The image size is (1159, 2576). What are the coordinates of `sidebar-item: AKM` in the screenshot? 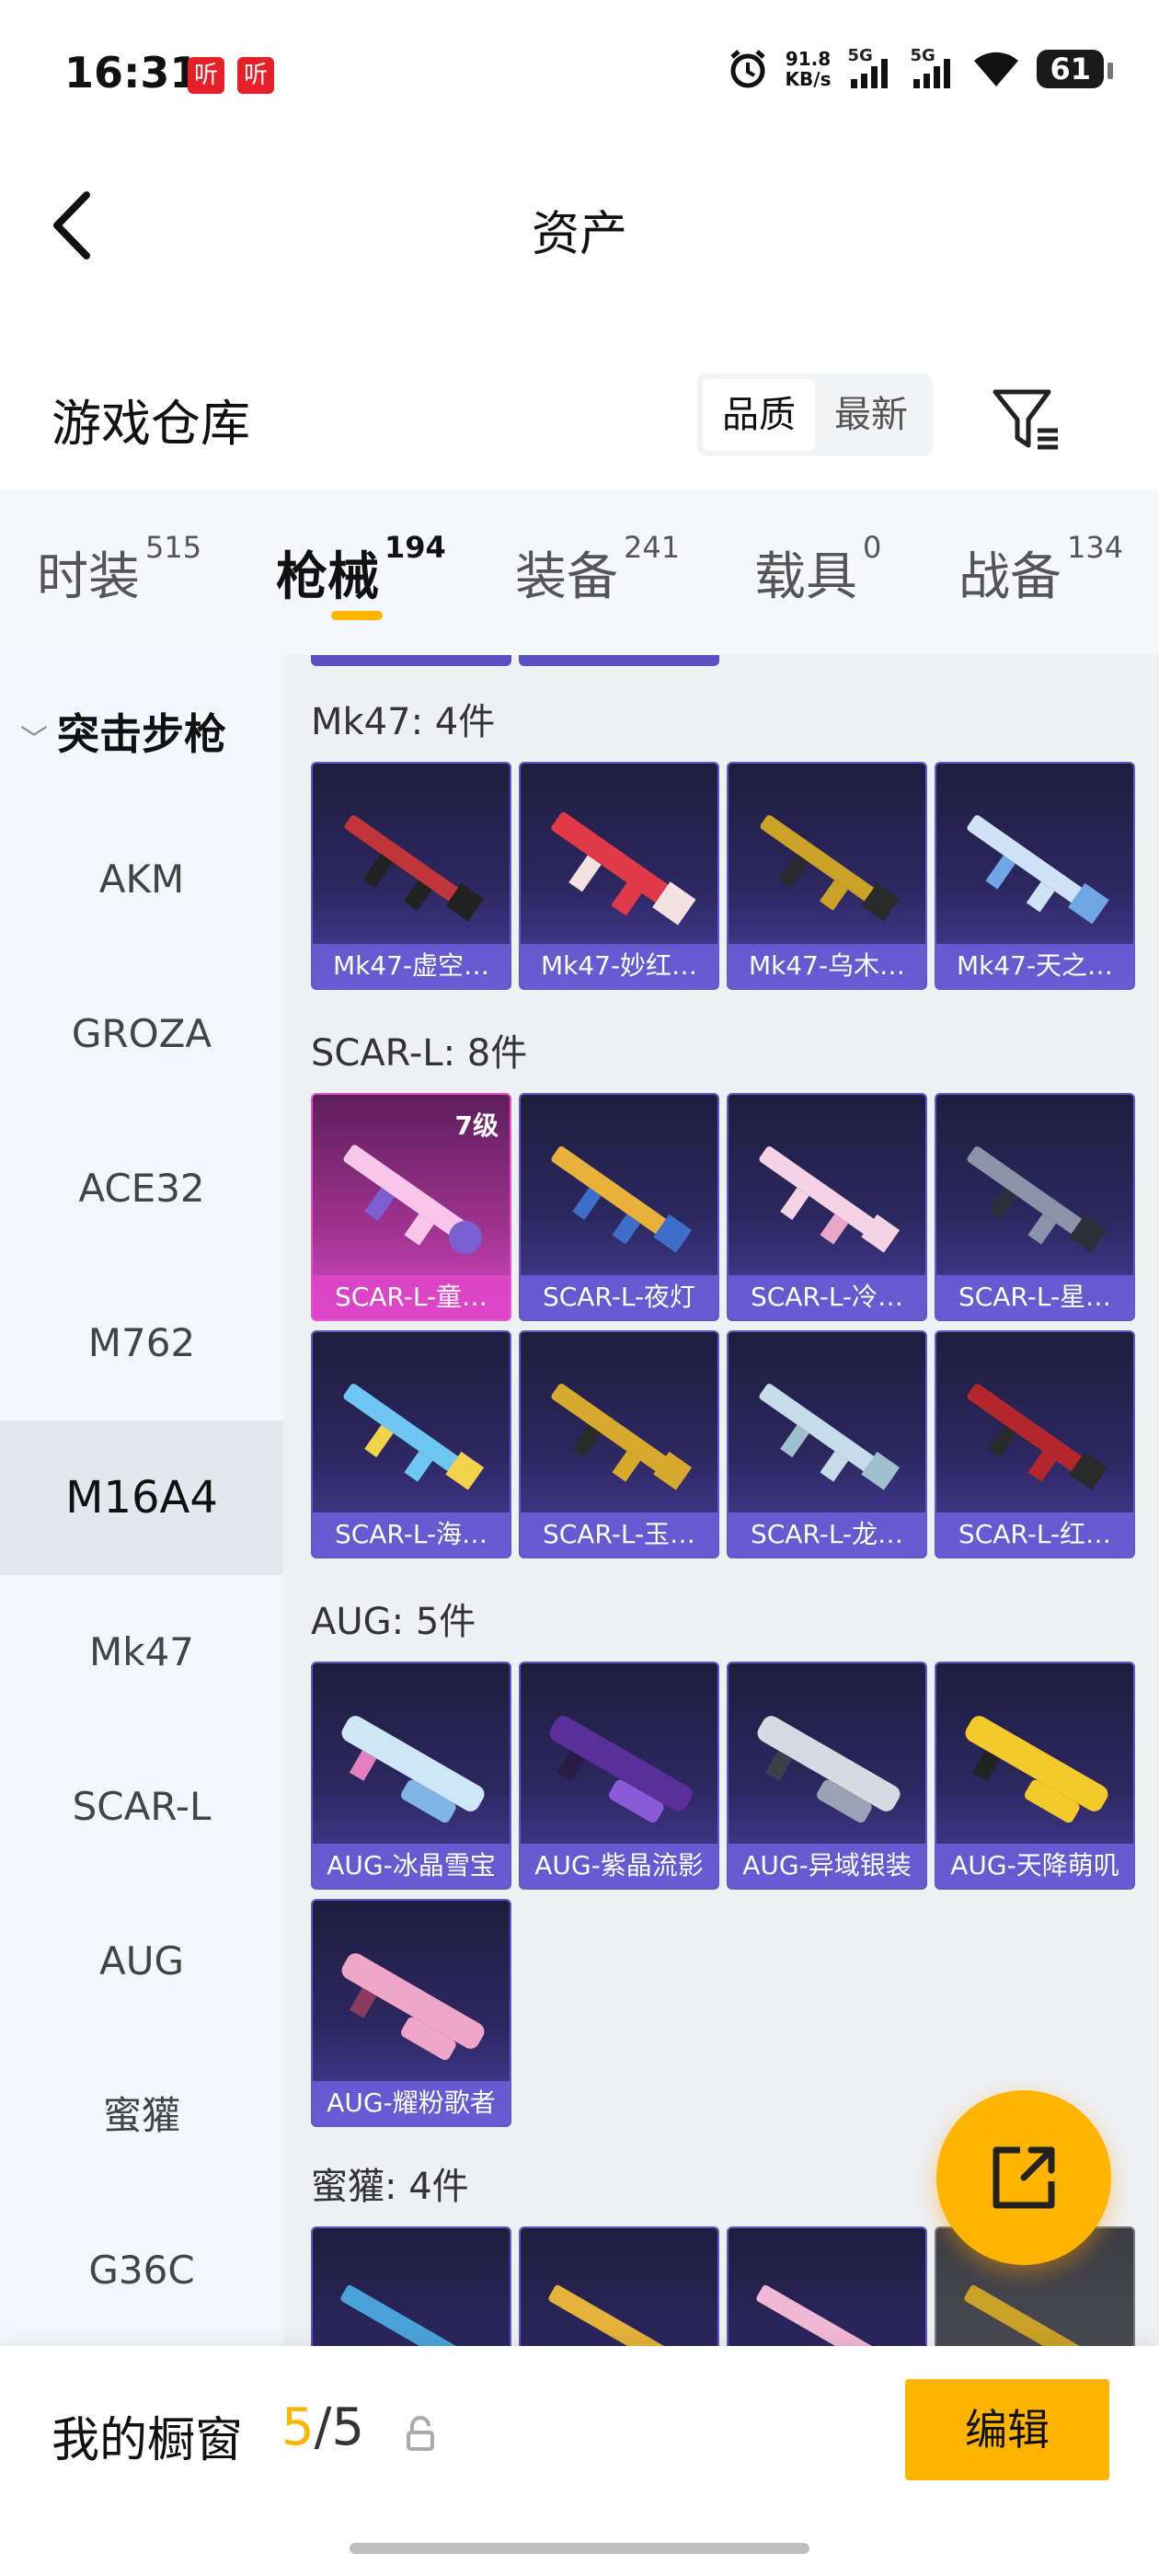 It's located at (141, 879).